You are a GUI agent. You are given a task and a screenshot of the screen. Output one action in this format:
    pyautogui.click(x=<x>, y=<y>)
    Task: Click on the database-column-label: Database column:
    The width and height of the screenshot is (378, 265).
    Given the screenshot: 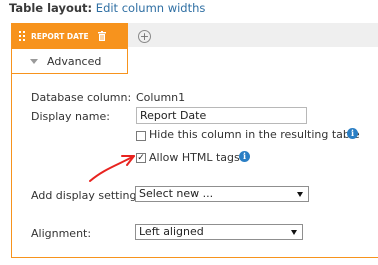 What is the action you would take?
    pyautogui.click(x=81, y=97)
    